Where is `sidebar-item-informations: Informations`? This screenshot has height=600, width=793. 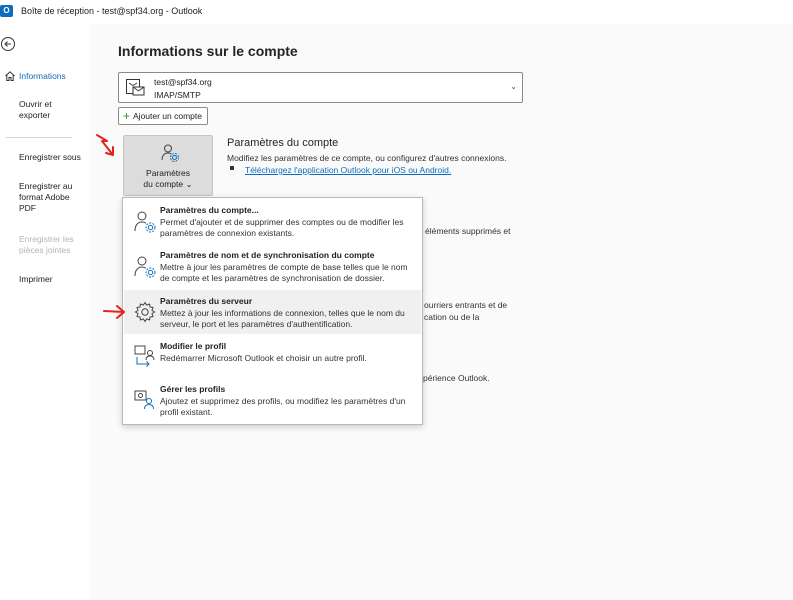 sidebar-item-informations: Informations is located at coordinates (54, 76).